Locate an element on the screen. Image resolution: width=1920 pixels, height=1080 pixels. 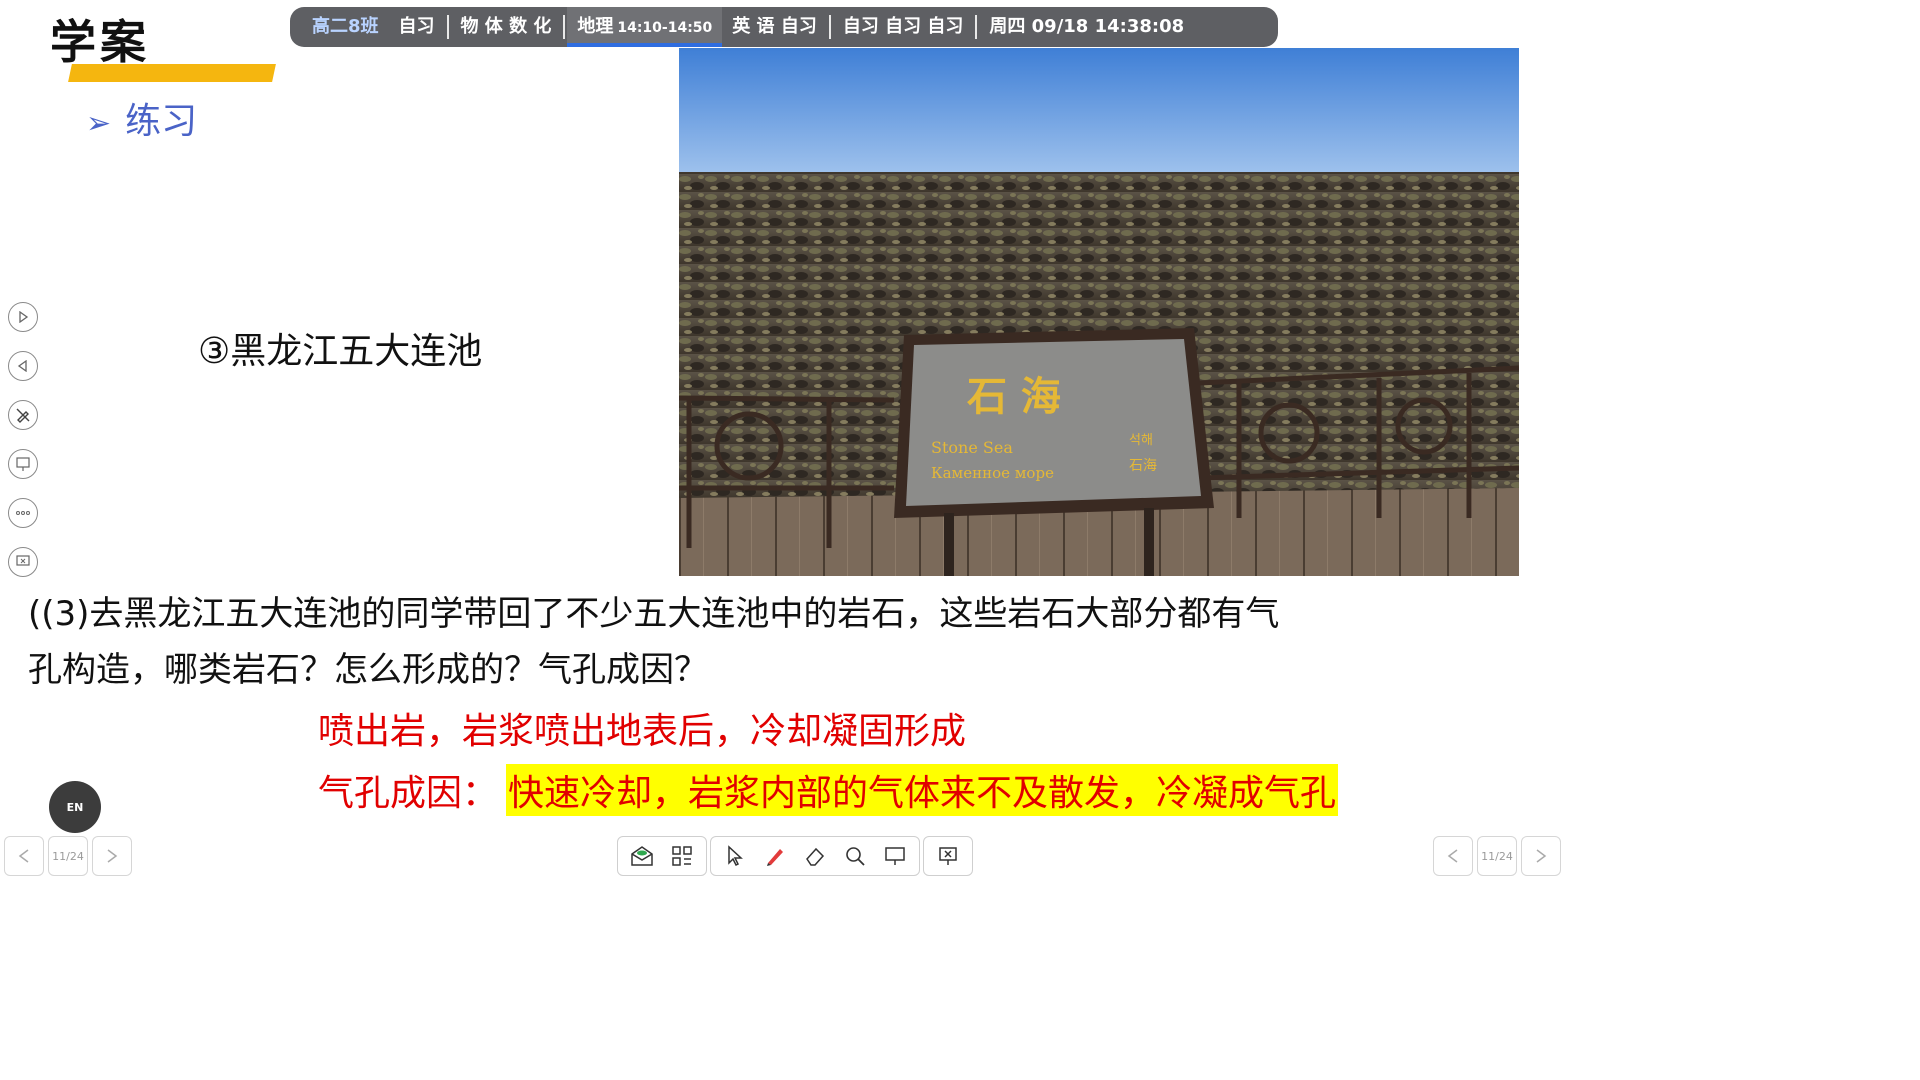
envelope-icon is located at coordinates (642, 856).